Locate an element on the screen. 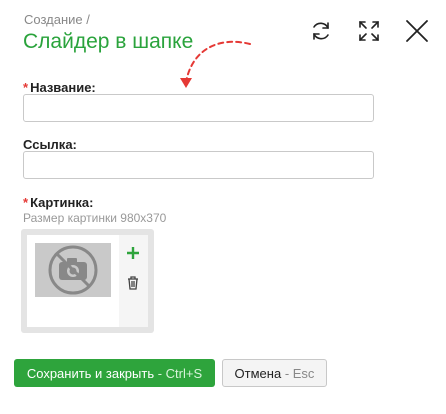 The image size is (446, 414). expand-button is located at coordinates (369, 31).